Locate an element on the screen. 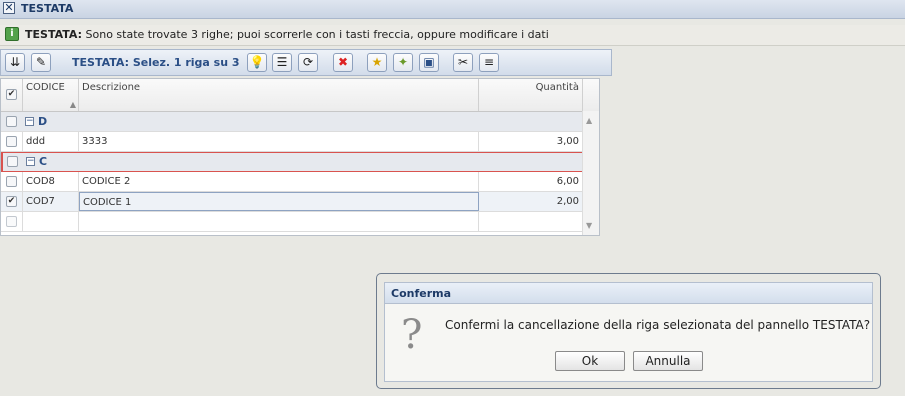 This screenshot has width=905, height=396. vertical-scrollbar: ▲ ▼ is located at coordinates (590, 173).